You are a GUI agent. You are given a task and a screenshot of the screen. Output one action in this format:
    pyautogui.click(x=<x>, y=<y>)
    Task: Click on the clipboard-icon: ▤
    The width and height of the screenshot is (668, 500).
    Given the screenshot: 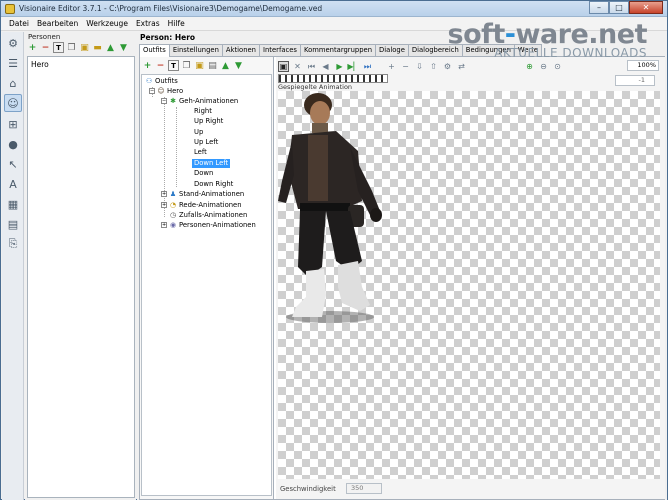 What is the action you would take?
    pyautogui.click(x=212, y=65)
    